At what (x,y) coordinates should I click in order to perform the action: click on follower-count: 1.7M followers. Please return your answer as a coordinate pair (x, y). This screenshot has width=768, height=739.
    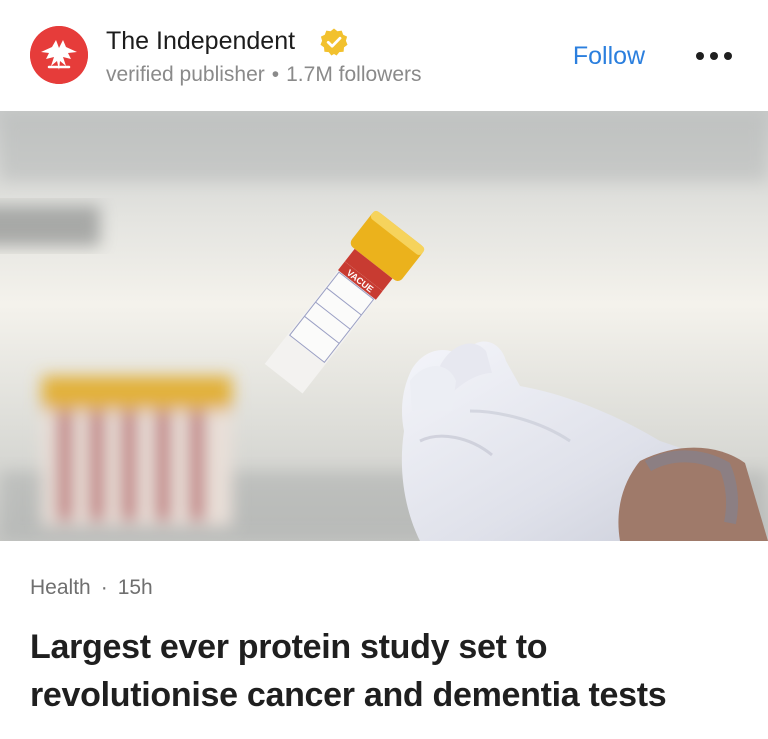
    Looking at the image, I should click on (354, 74).